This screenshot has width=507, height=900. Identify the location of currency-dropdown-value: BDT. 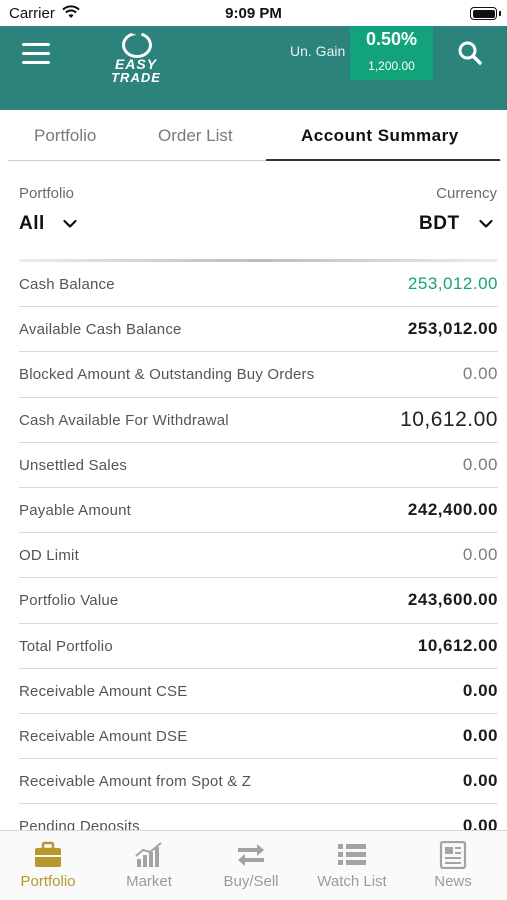
(439, 224).